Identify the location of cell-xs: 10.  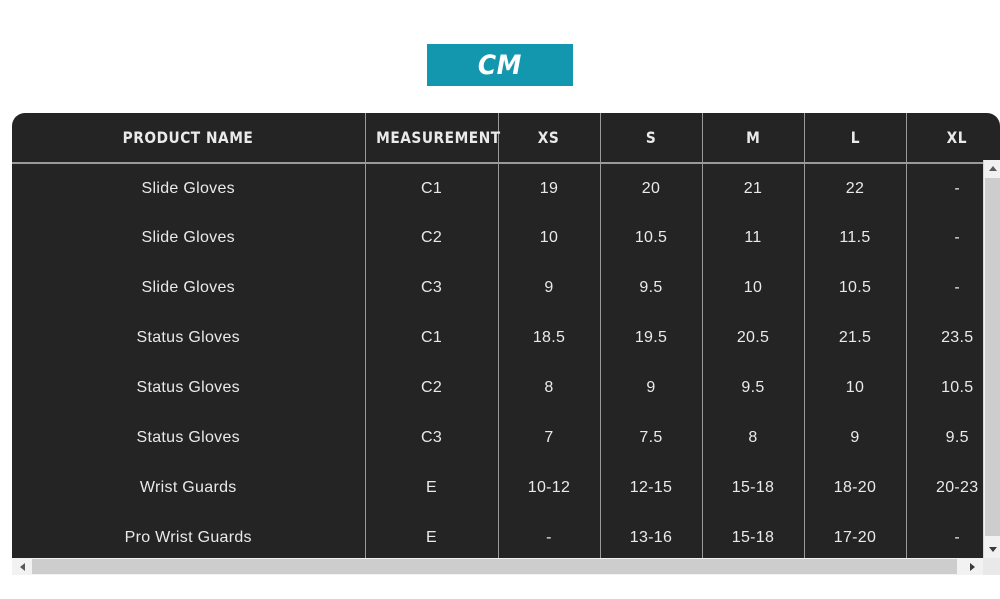
(549, 238).